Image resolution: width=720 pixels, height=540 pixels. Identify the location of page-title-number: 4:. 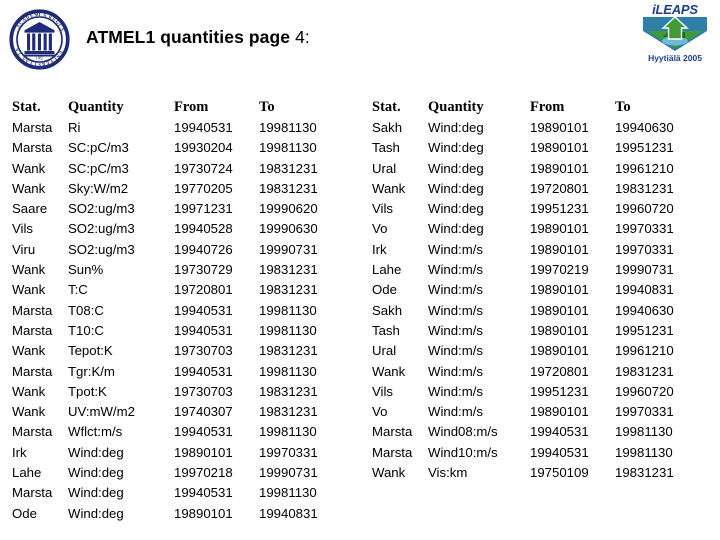
(300, 37).